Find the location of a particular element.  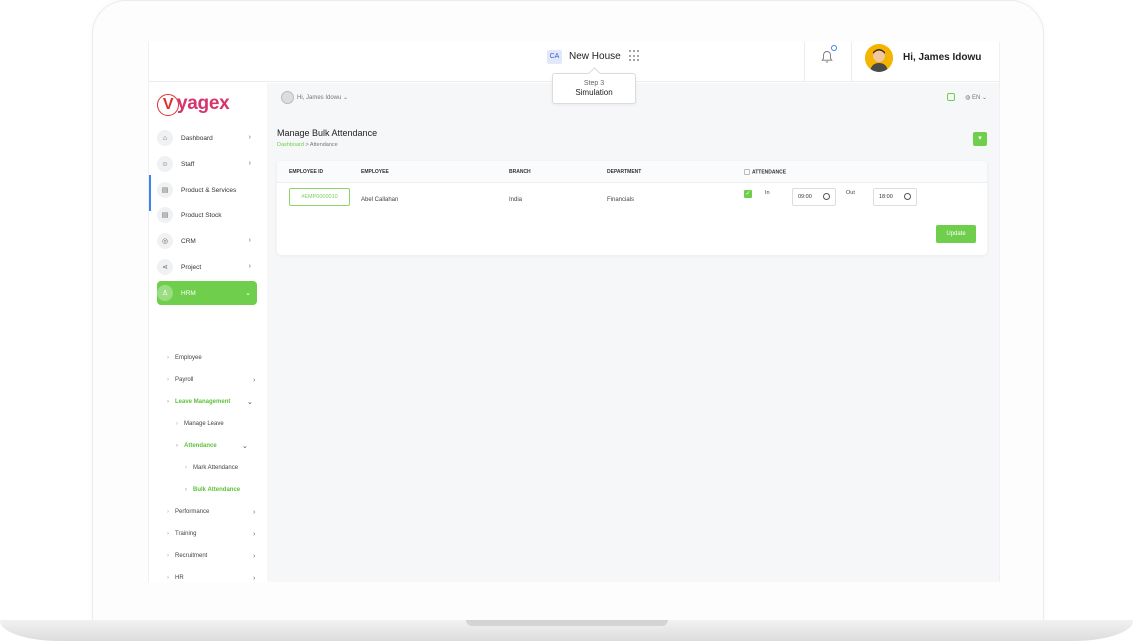

active-indicator is located at coordinates (150, 193).